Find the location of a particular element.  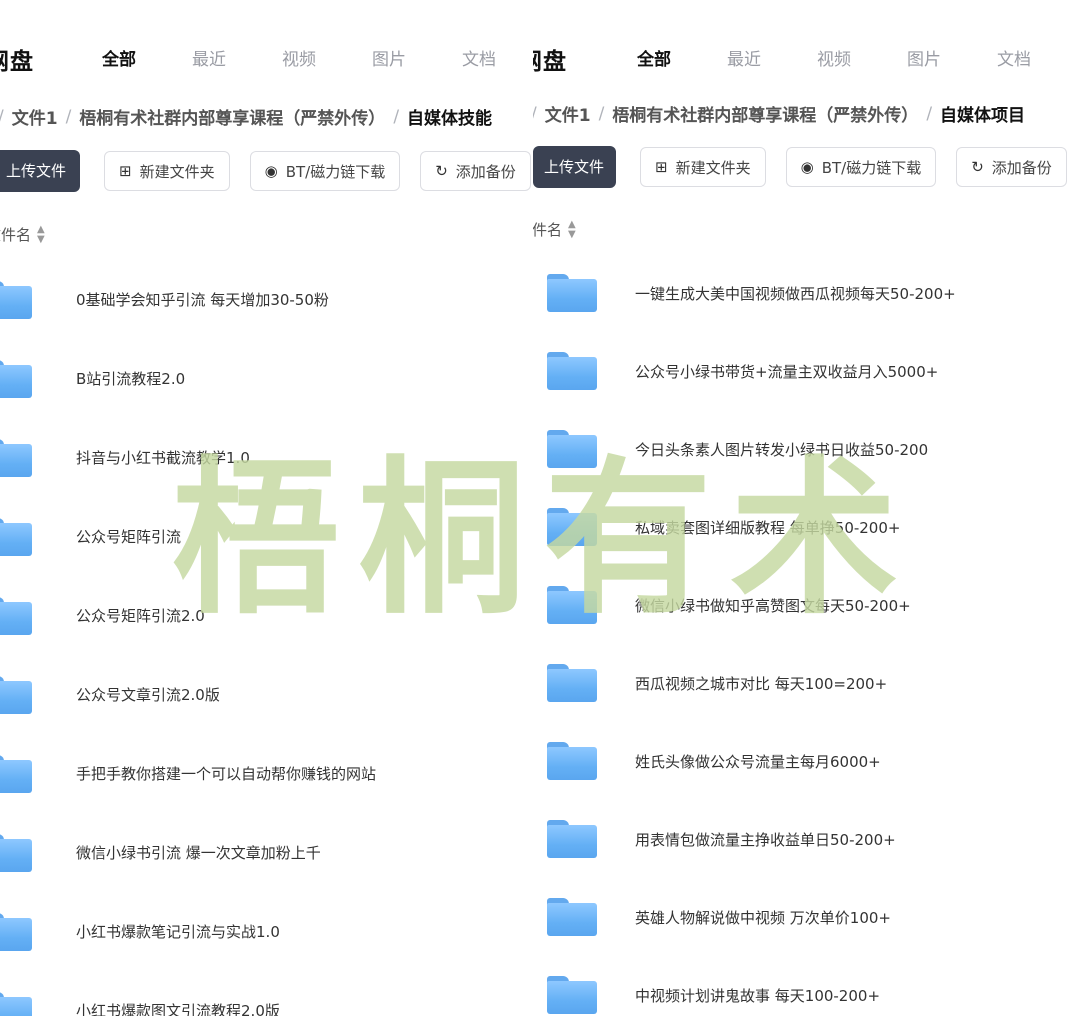

list-item: 私域卖套图详细版教程 每单挣50-200+ is located at coordinates (744, 527).